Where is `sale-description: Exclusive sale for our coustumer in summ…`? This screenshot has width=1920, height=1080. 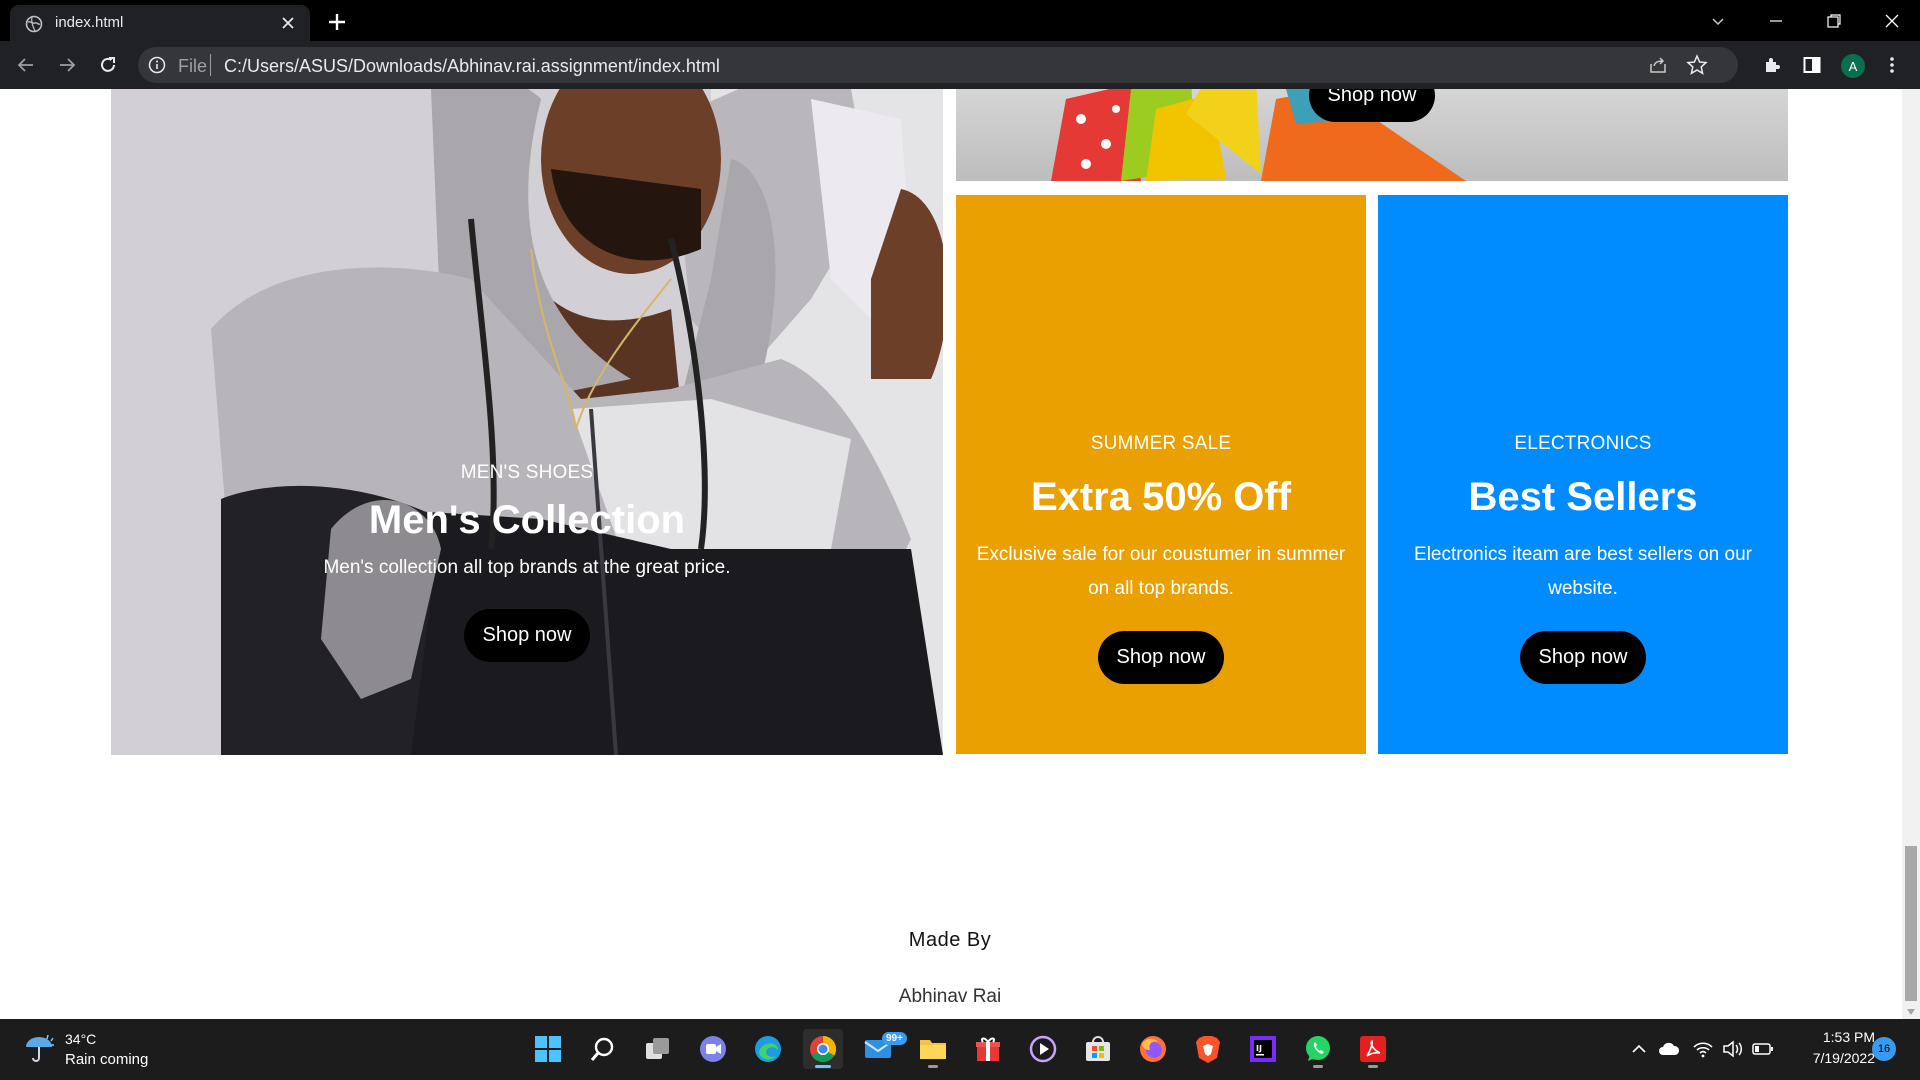 sale-description: Exclusive sale for our coustumer in summ… is located at coordinates (1161, 571).